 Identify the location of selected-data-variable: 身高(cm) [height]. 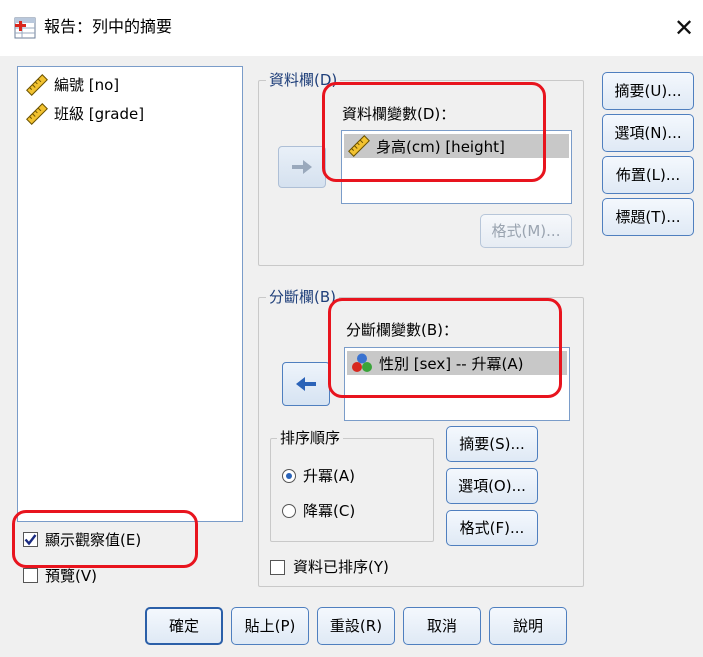
(440, 146).